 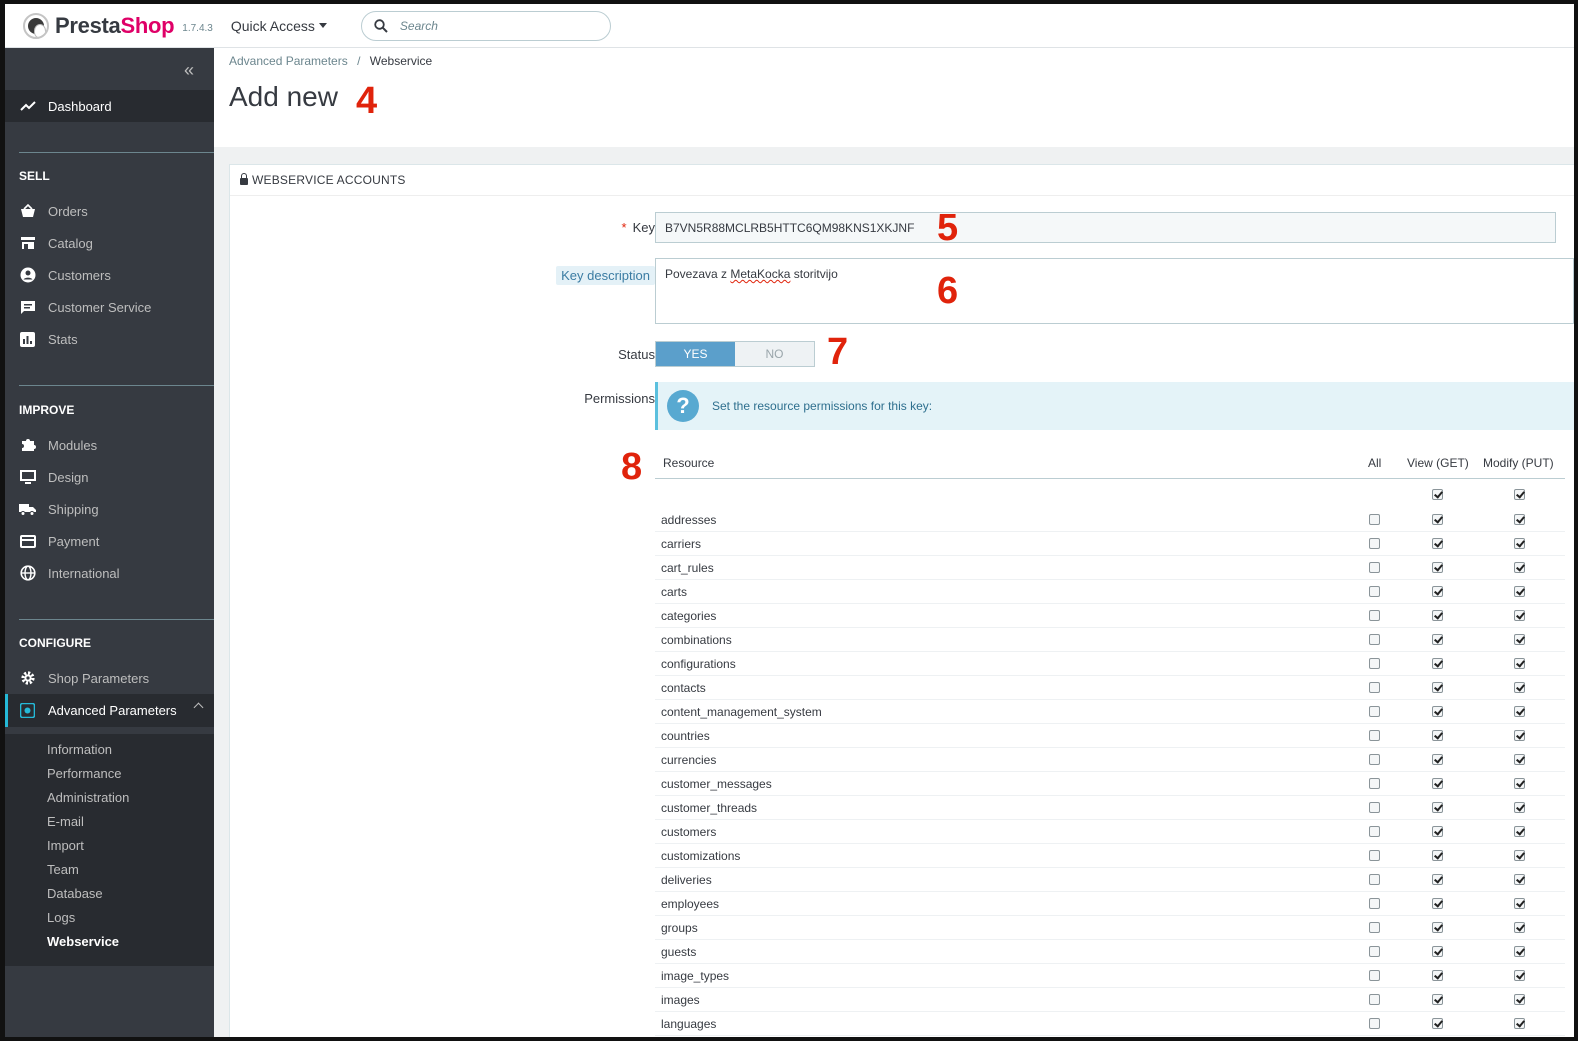 I want to click on status-toggle: YES NO, so click(x=735, y=354).